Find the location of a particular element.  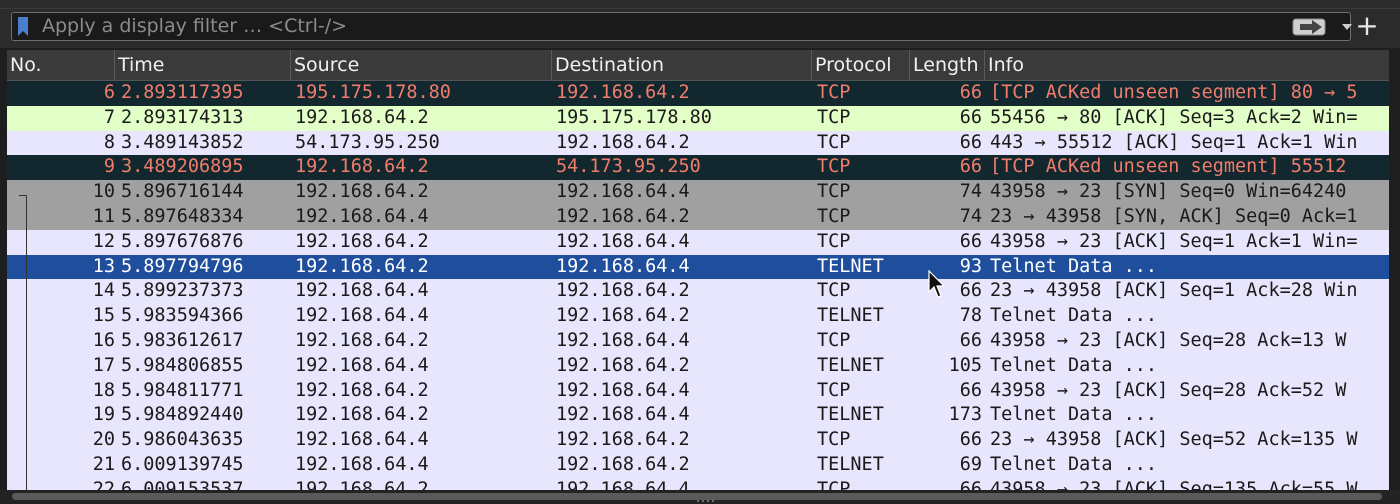

cell-time: 5.897648334 is located at coordinates (182, 216).